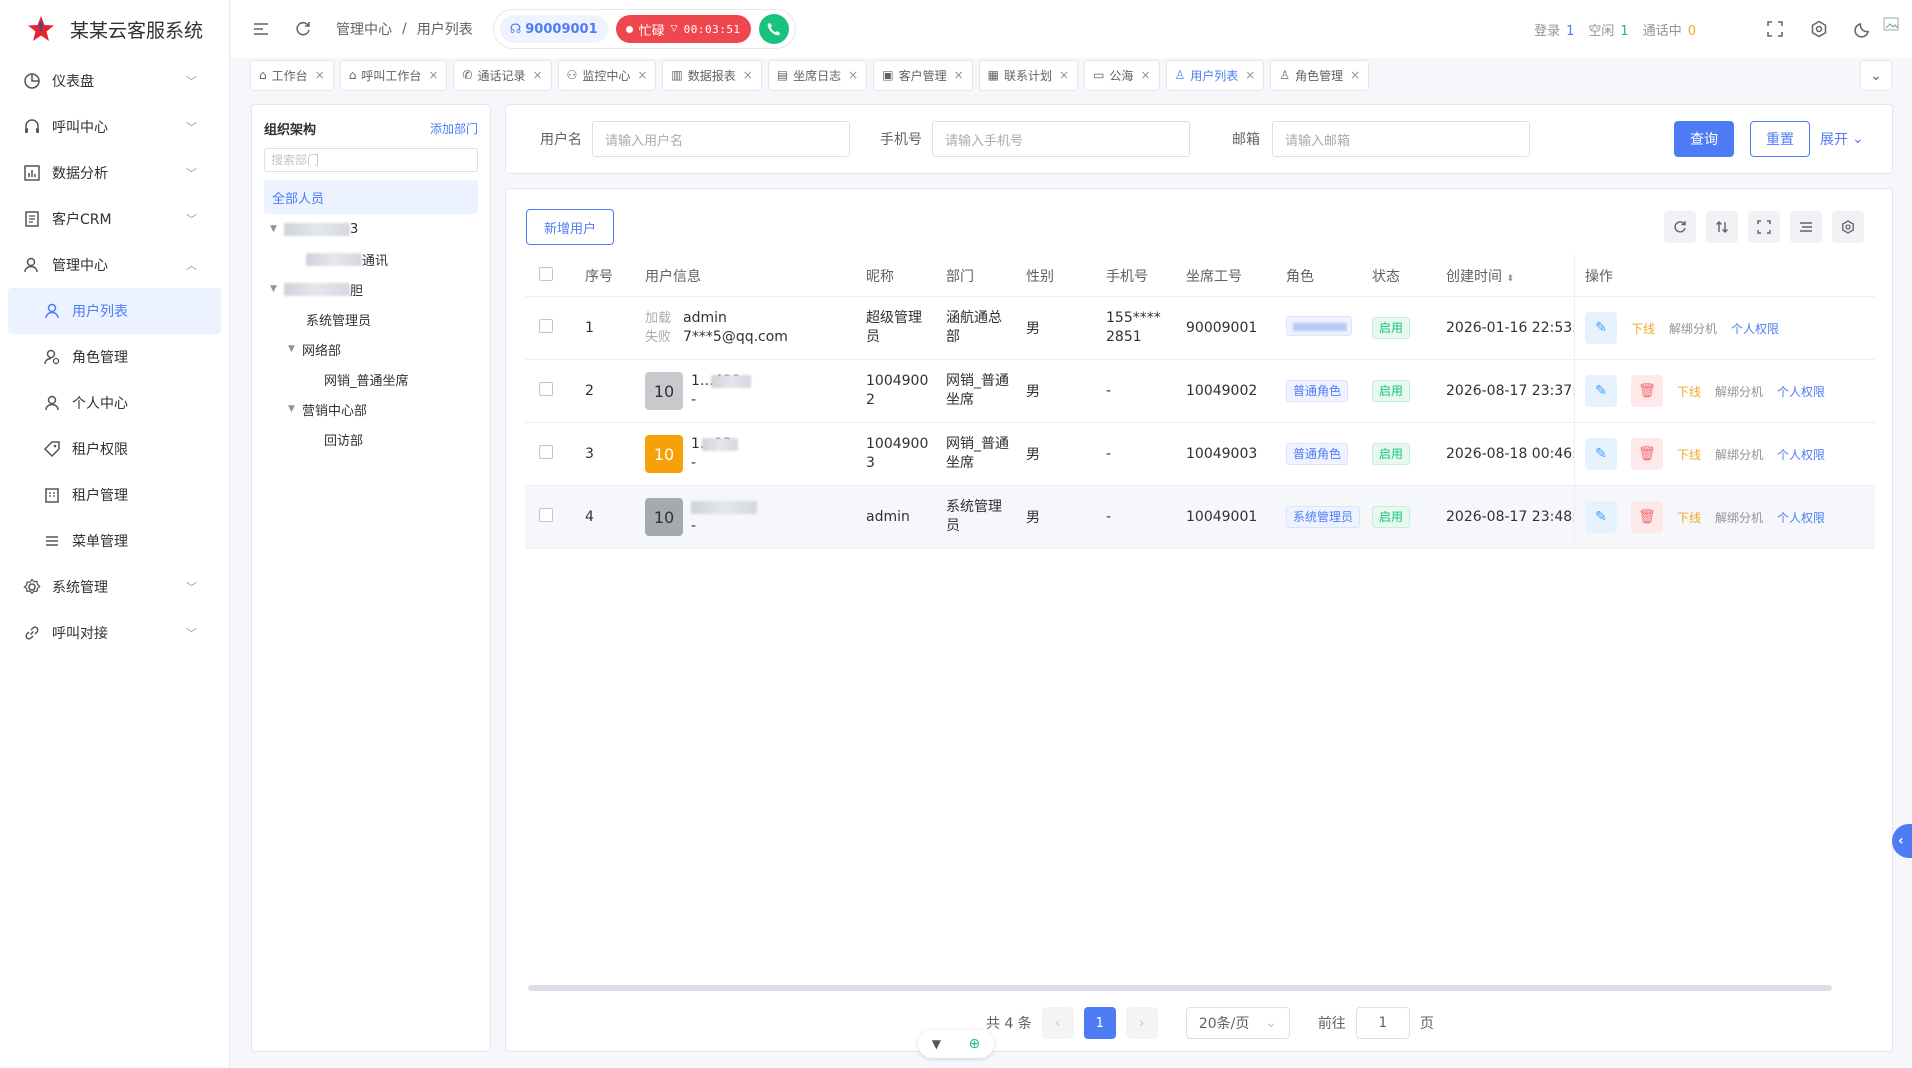 The image size is (1912, 1068). I want to click on sidebar-item-tenant-mgmt: 租户管理, so click(114, 495).